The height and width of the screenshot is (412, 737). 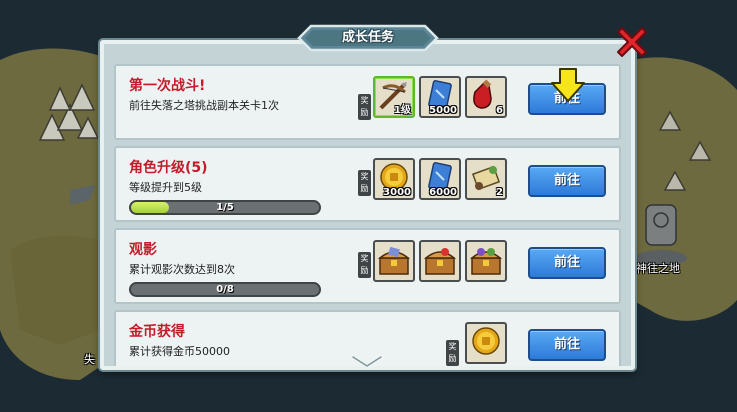 I want to click on dialog-title-banner: 成长任务, so click(x=368, y=38).